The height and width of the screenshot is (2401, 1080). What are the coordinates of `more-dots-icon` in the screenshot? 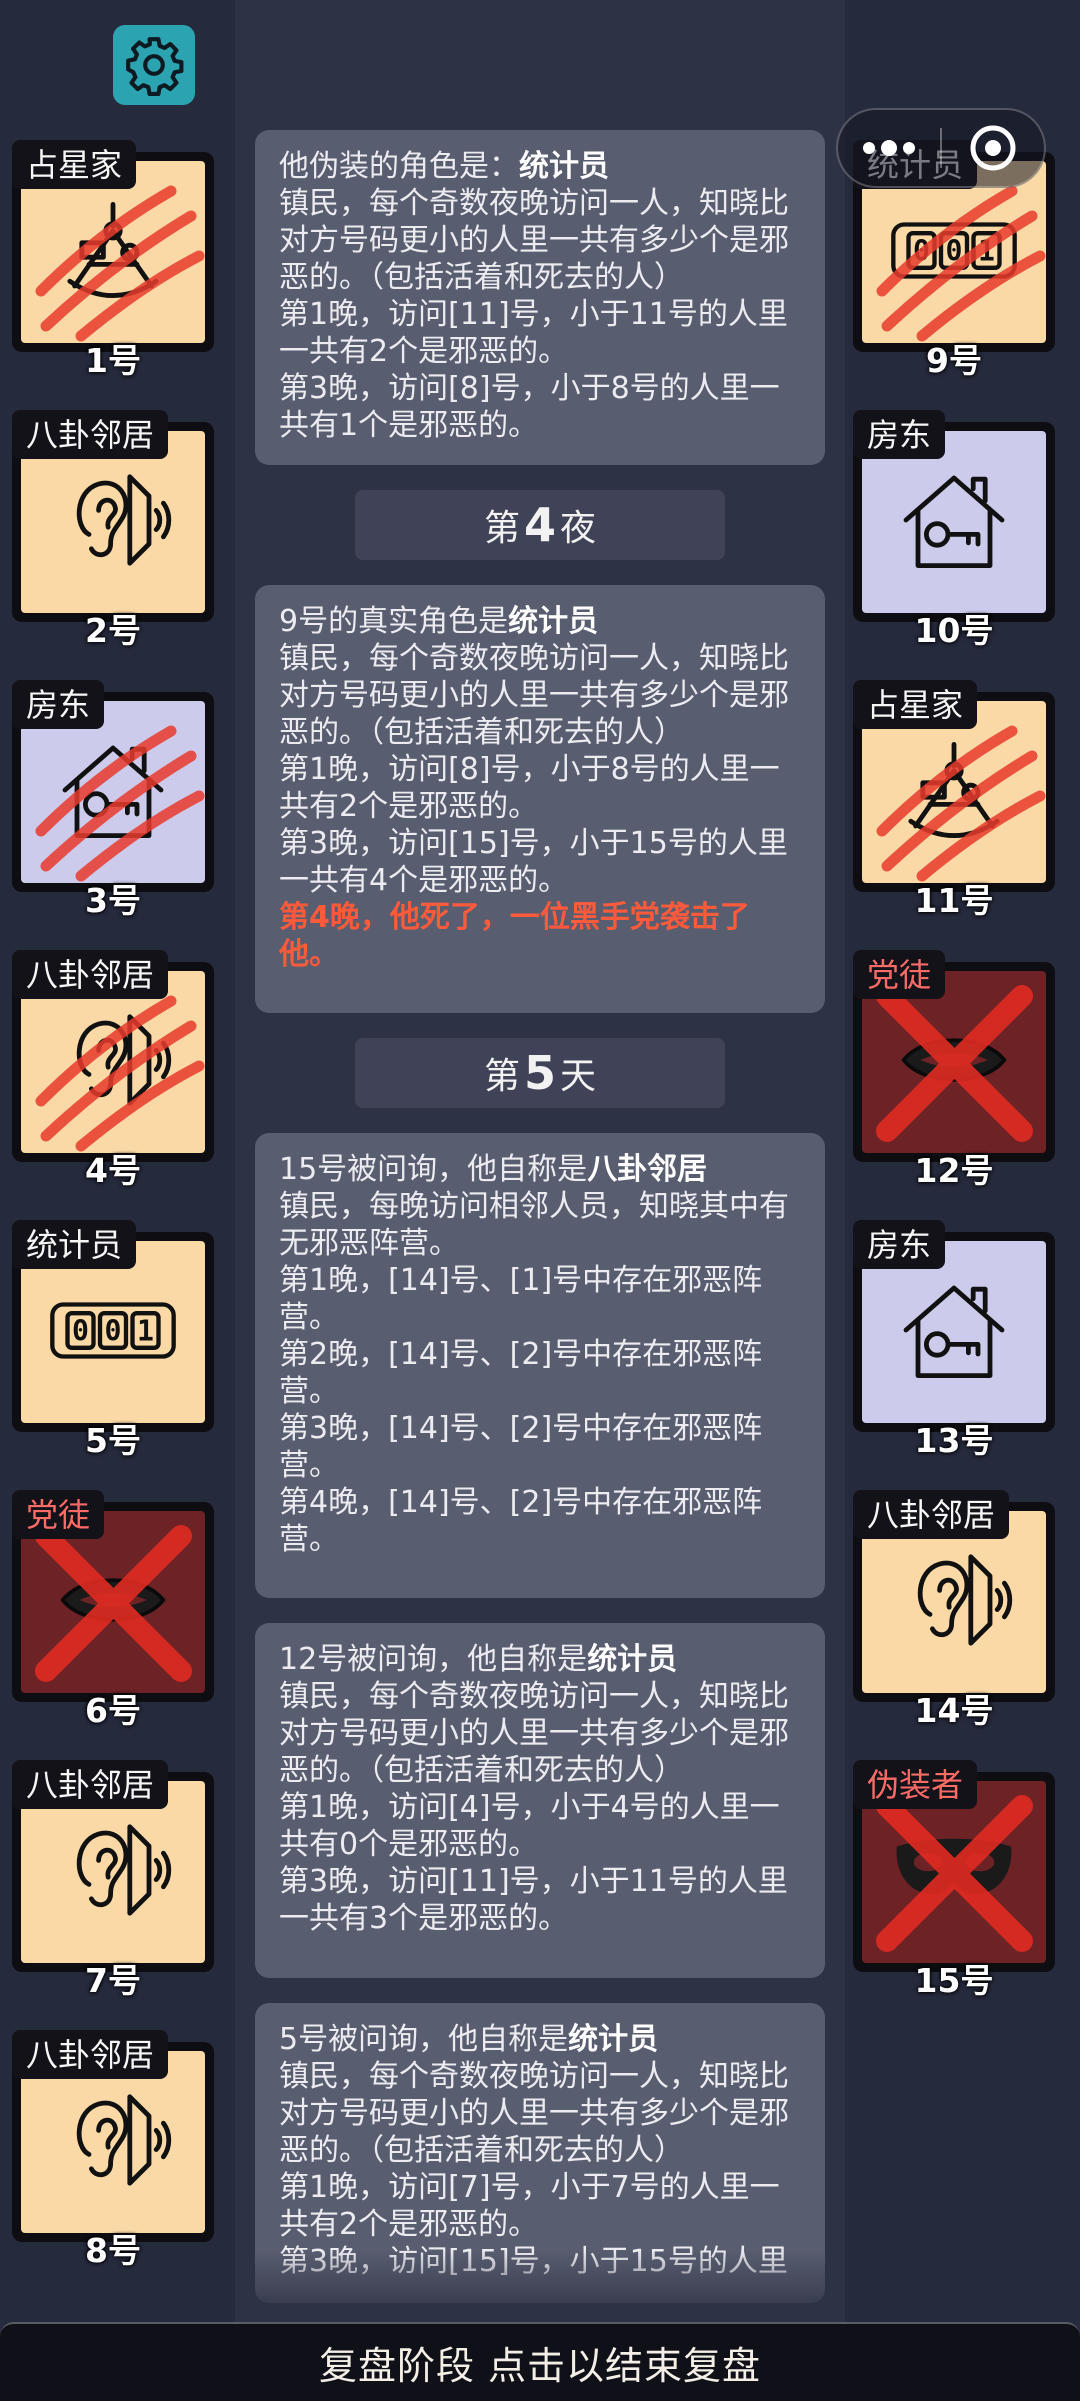 It's located at (889, 148).